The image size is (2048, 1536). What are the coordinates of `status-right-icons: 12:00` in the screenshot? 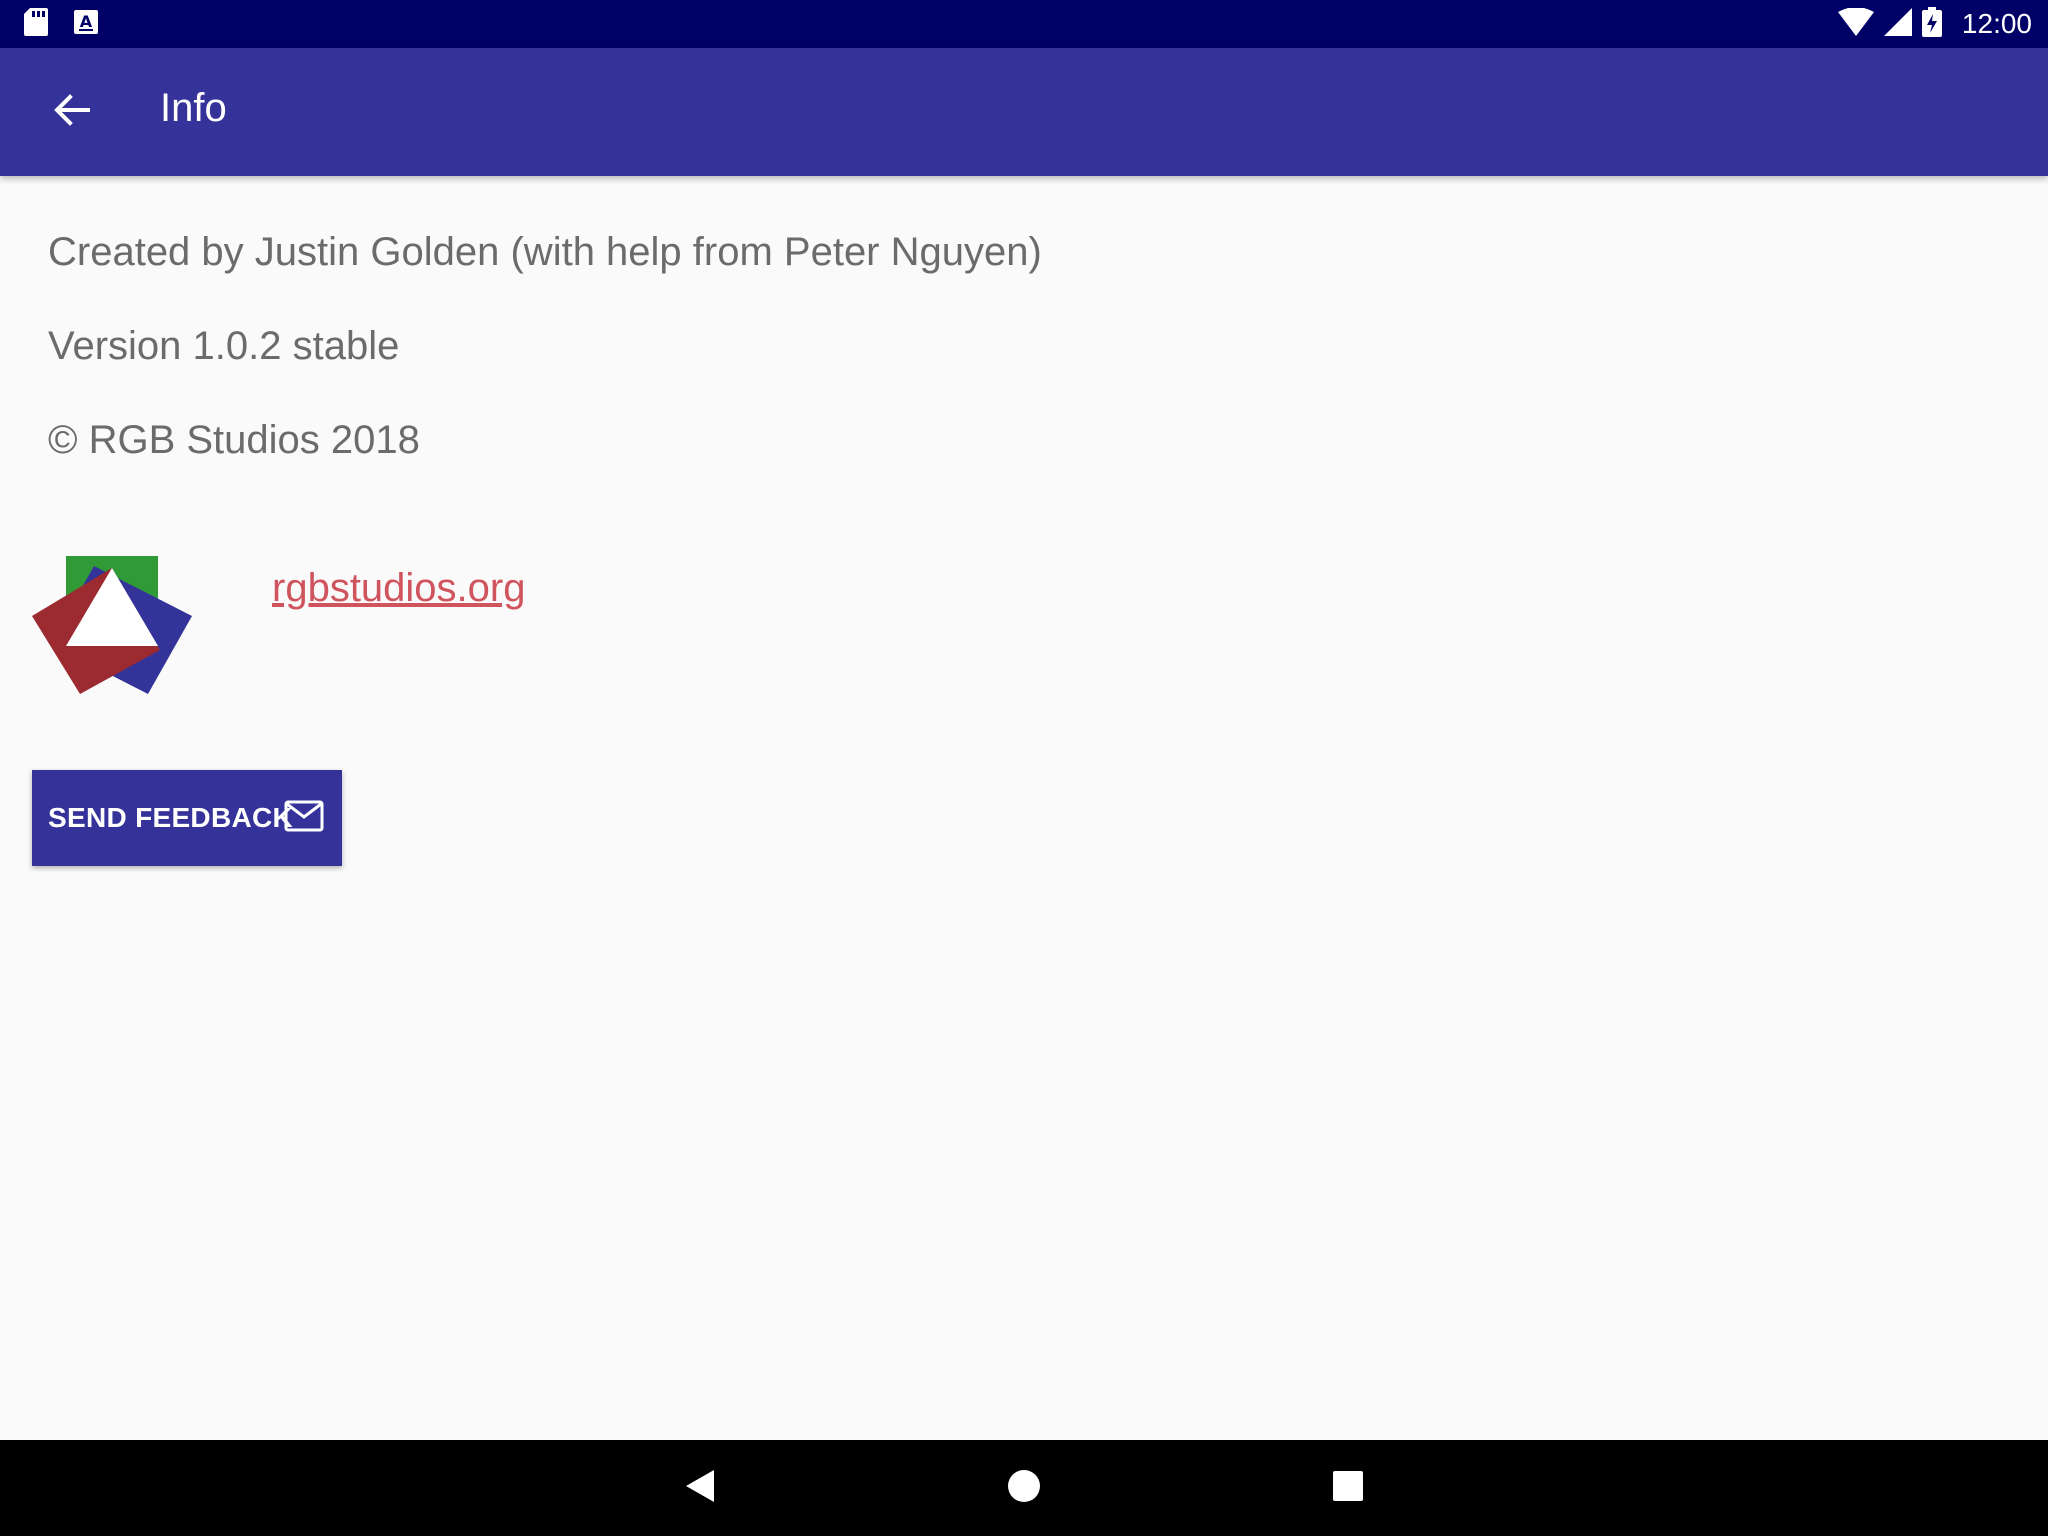 It's located at (1934, 24).